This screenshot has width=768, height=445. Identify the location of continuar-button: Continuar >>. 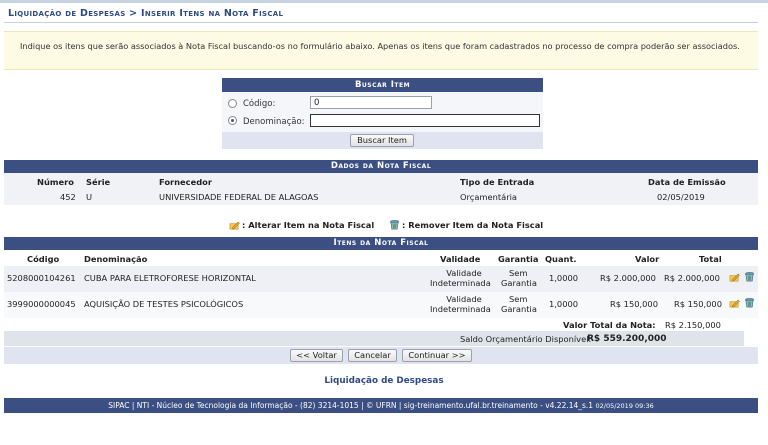
(437, 355).